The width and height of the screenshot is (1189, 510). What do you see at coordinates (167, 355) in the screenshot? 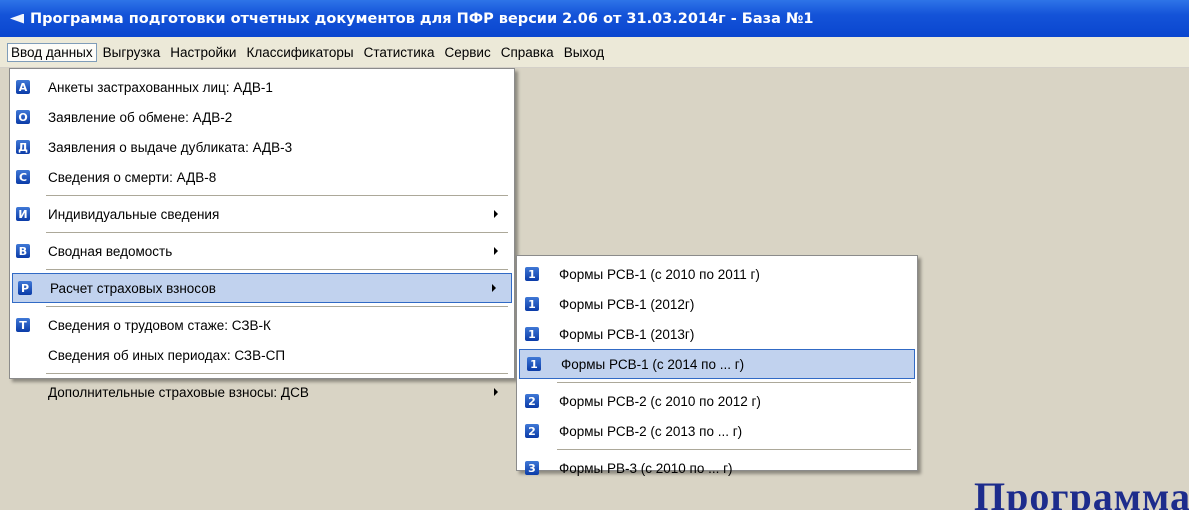
I see `menu-item-label: Сведения об иных периодах: СЗВ-СП` at bounding box center [167, 355].